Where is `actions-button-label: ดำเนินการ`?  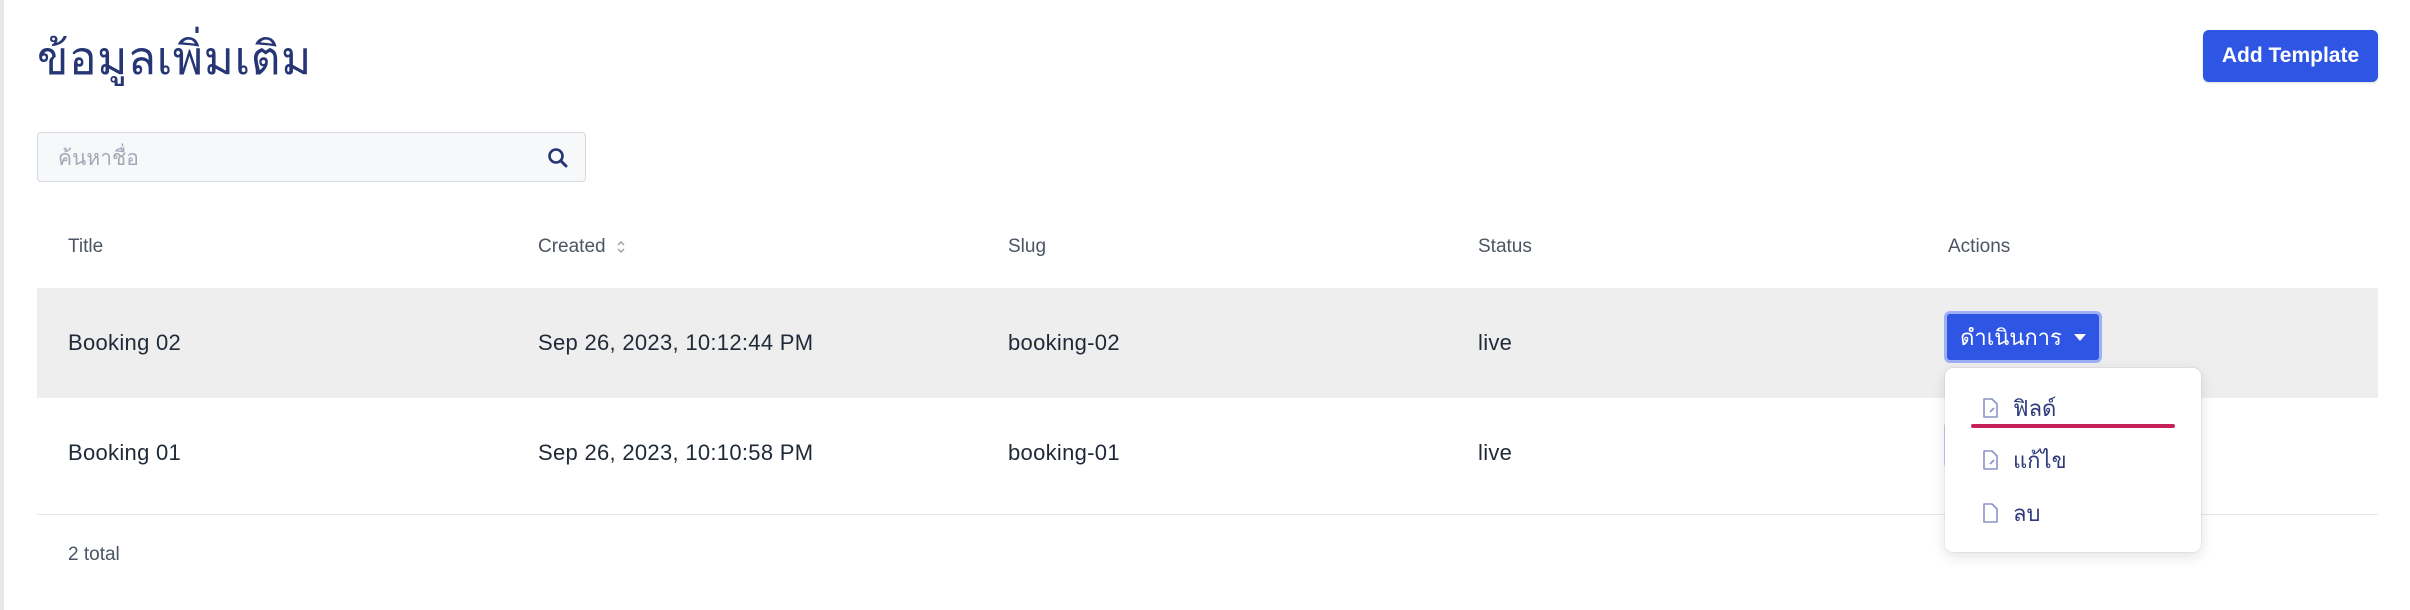 actions-button-label: ดำเนินการ is located at coordinates (2011, 338).